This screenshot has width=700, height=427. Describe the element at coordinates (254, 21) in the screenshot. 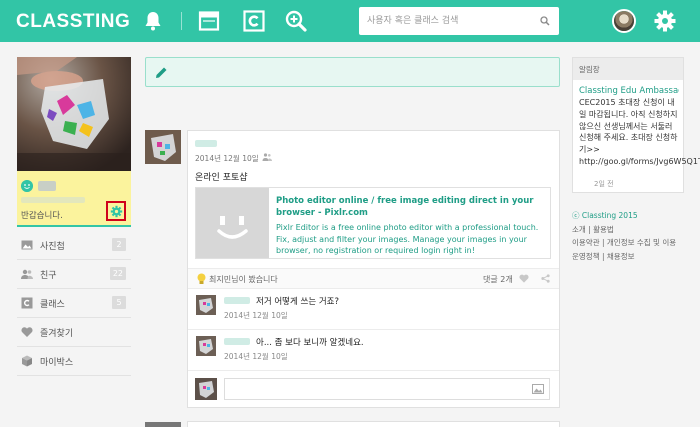

I see `classting-c-icon` at that location.